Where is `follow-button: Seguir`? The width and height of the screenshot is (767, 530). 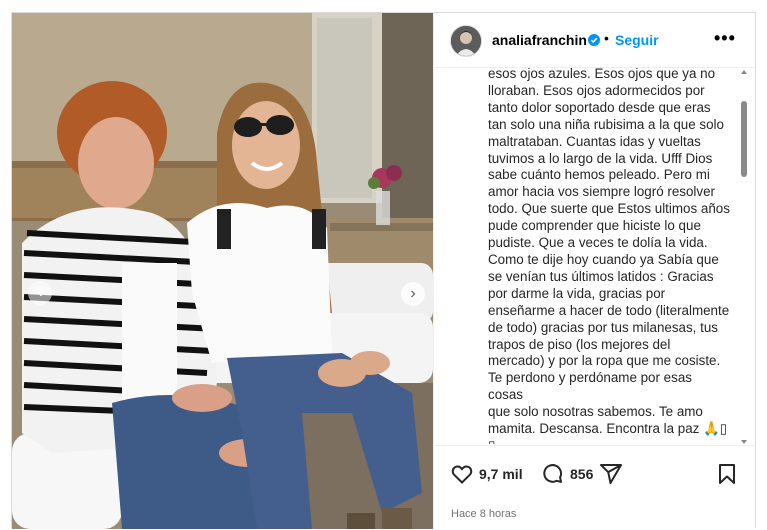 follow-button: Seguir is located at coordinates (637, 40).